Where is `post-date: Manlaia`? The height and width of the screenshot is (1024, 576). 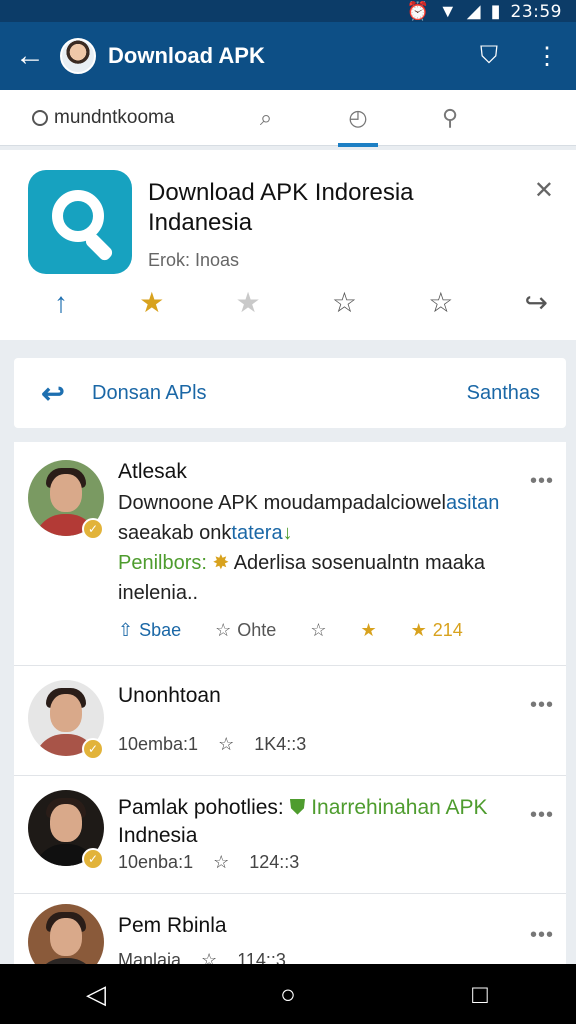
post-date: Manlaia is located at coordinates (150, 957).